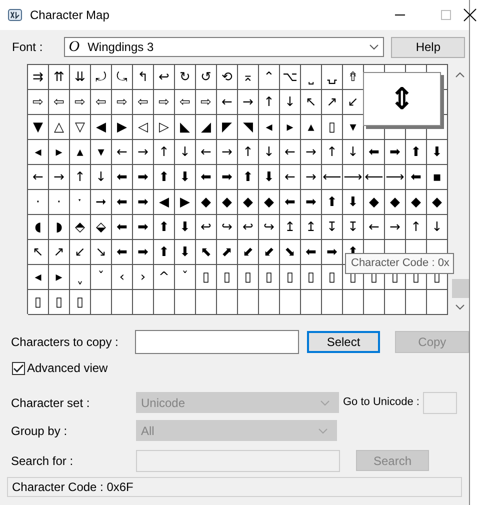 Image resolution: width=477 pixels, height=505 pixels. I want to click on character-cell: ^, so click(164, 277).